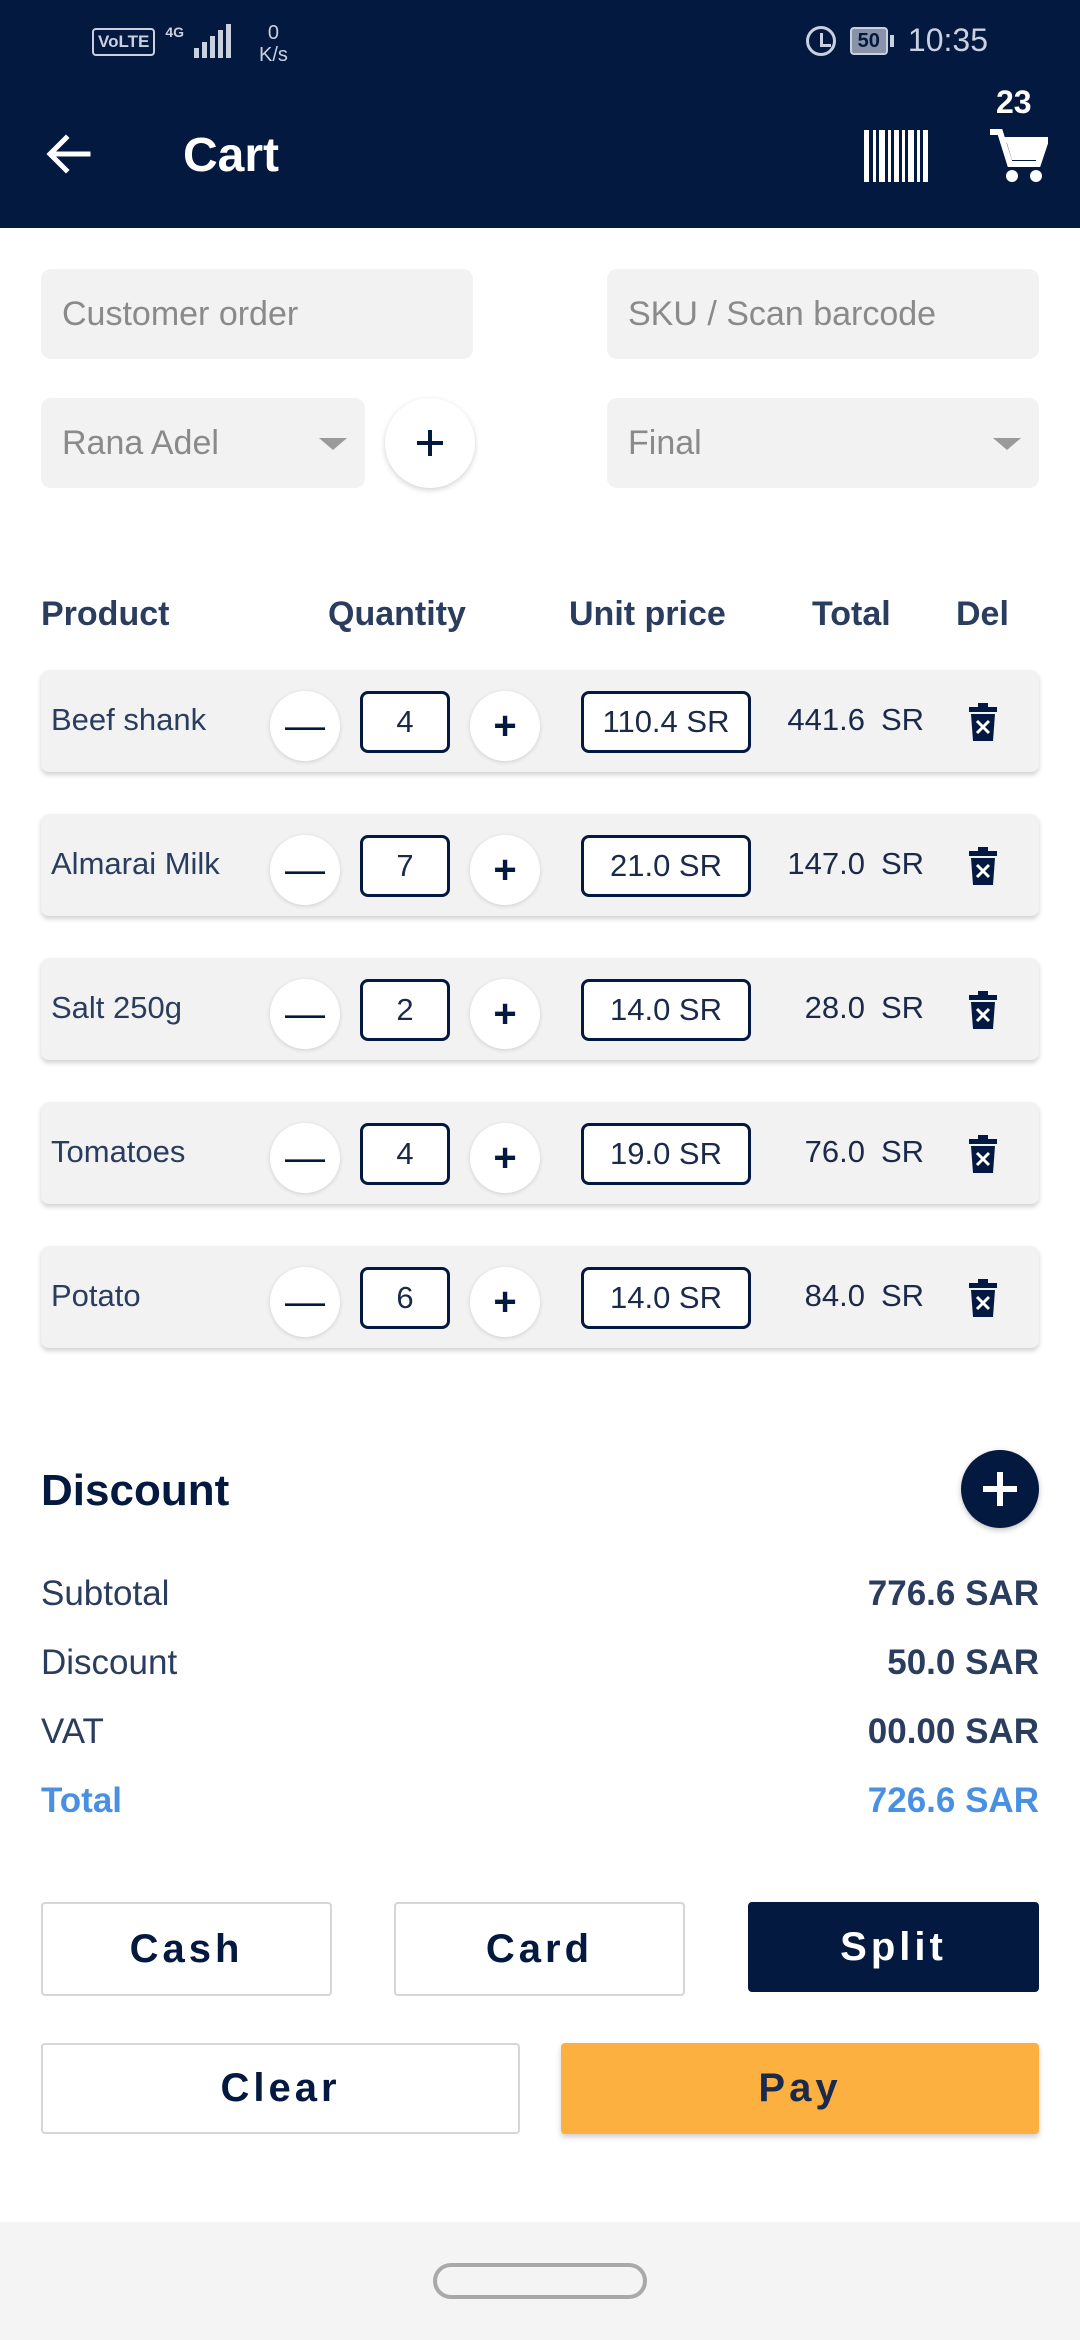 The image size is (1080, 2340). I want to click on table-row: Beef shank — 4 + 110.4 SR 441.6 SR, so click(540, 721).